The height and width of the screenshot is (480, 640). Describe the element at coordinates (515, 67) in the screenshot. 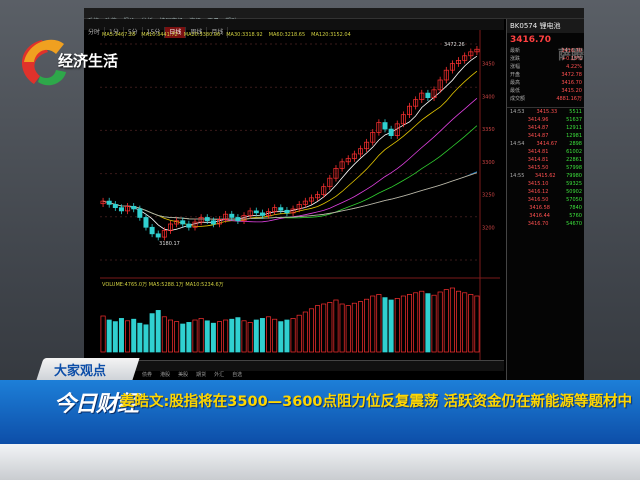

I see `quote-stat-label: 涨幅` at that location.